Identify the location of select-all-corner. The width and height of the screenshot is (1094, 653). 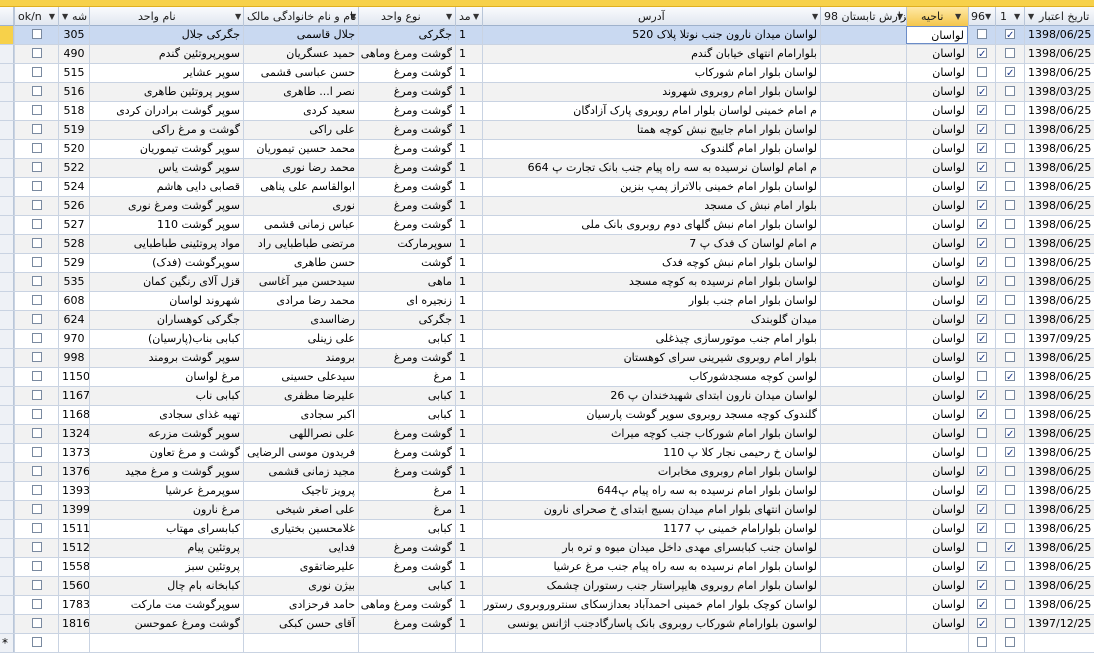
(7, 16).